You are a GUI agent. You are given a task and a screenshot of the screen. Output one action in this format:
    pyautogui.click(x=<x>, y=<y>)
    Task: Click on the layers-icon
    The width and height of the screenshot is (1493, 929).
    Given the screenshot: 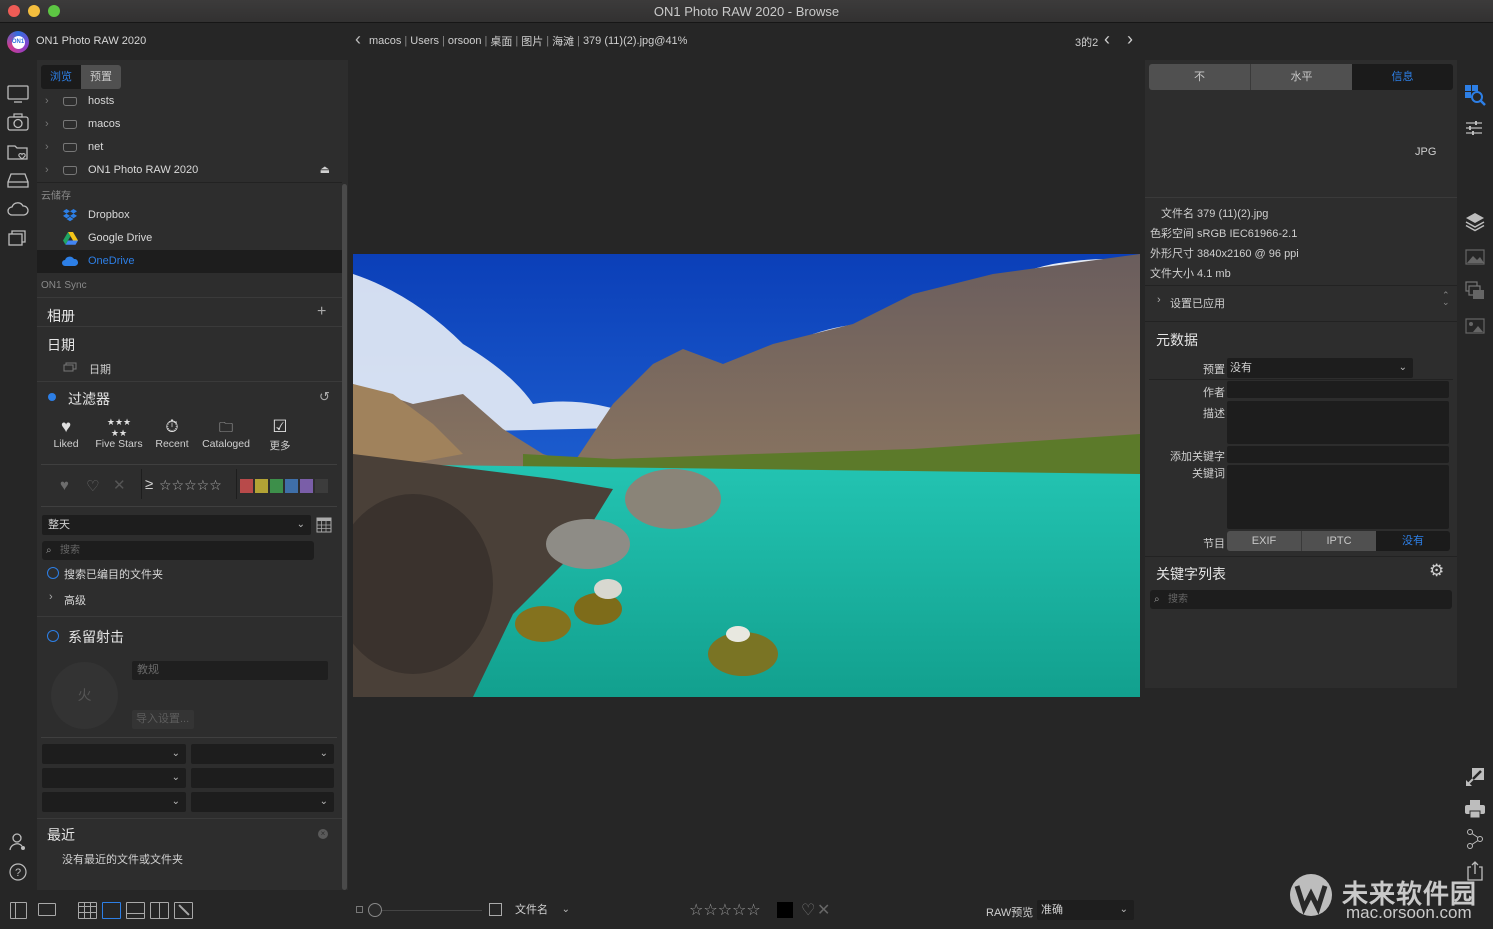 What is the action you would take?
    pyautogui.click(x=1475, y=221)
    